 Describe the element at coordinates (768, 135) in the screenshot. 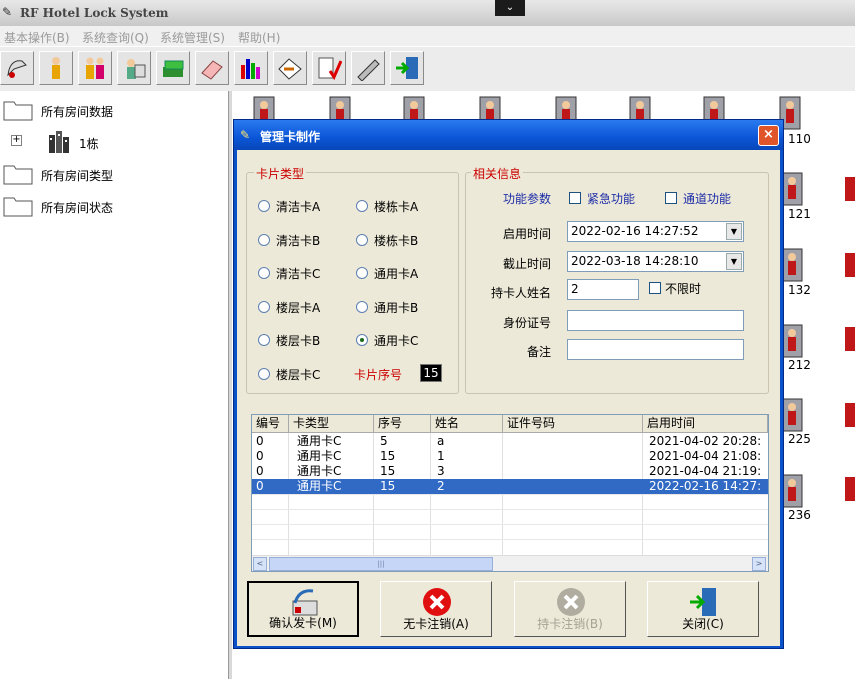

I see `close-icon: ×` at that location.